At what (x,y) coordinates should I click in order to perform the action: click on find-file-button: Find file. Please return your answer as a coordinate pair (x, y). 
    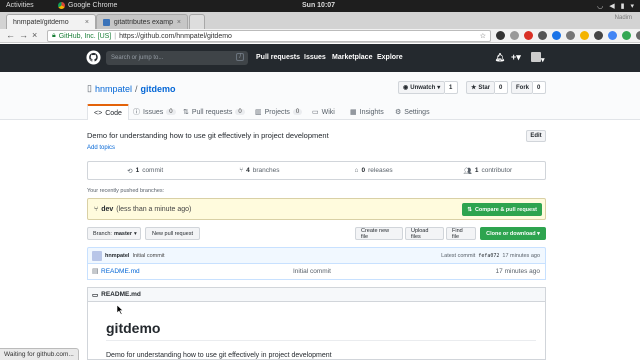
    Looking at the image, I should click on (461, 233).